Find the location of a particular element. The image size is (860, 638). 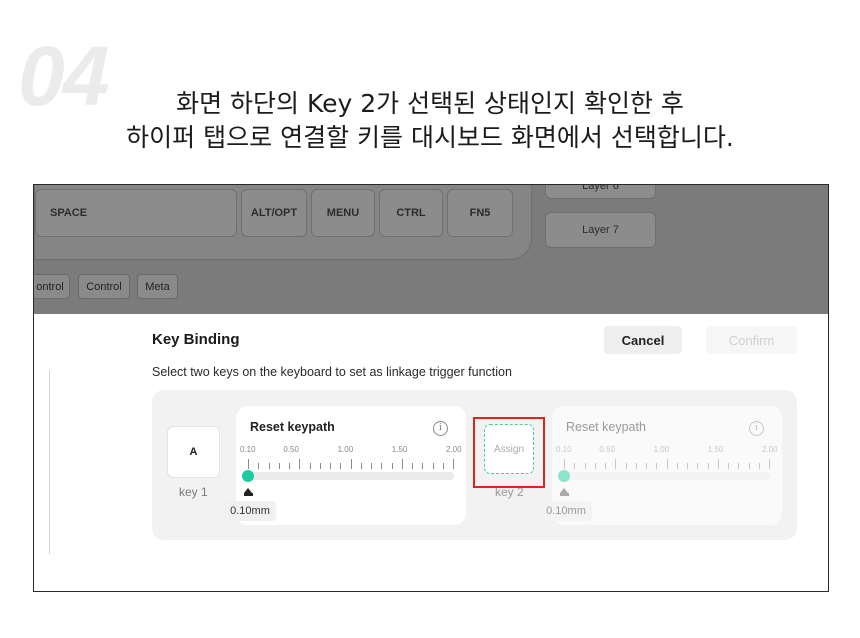

cancel-button: Cancel is located at coordinates (643, 340).